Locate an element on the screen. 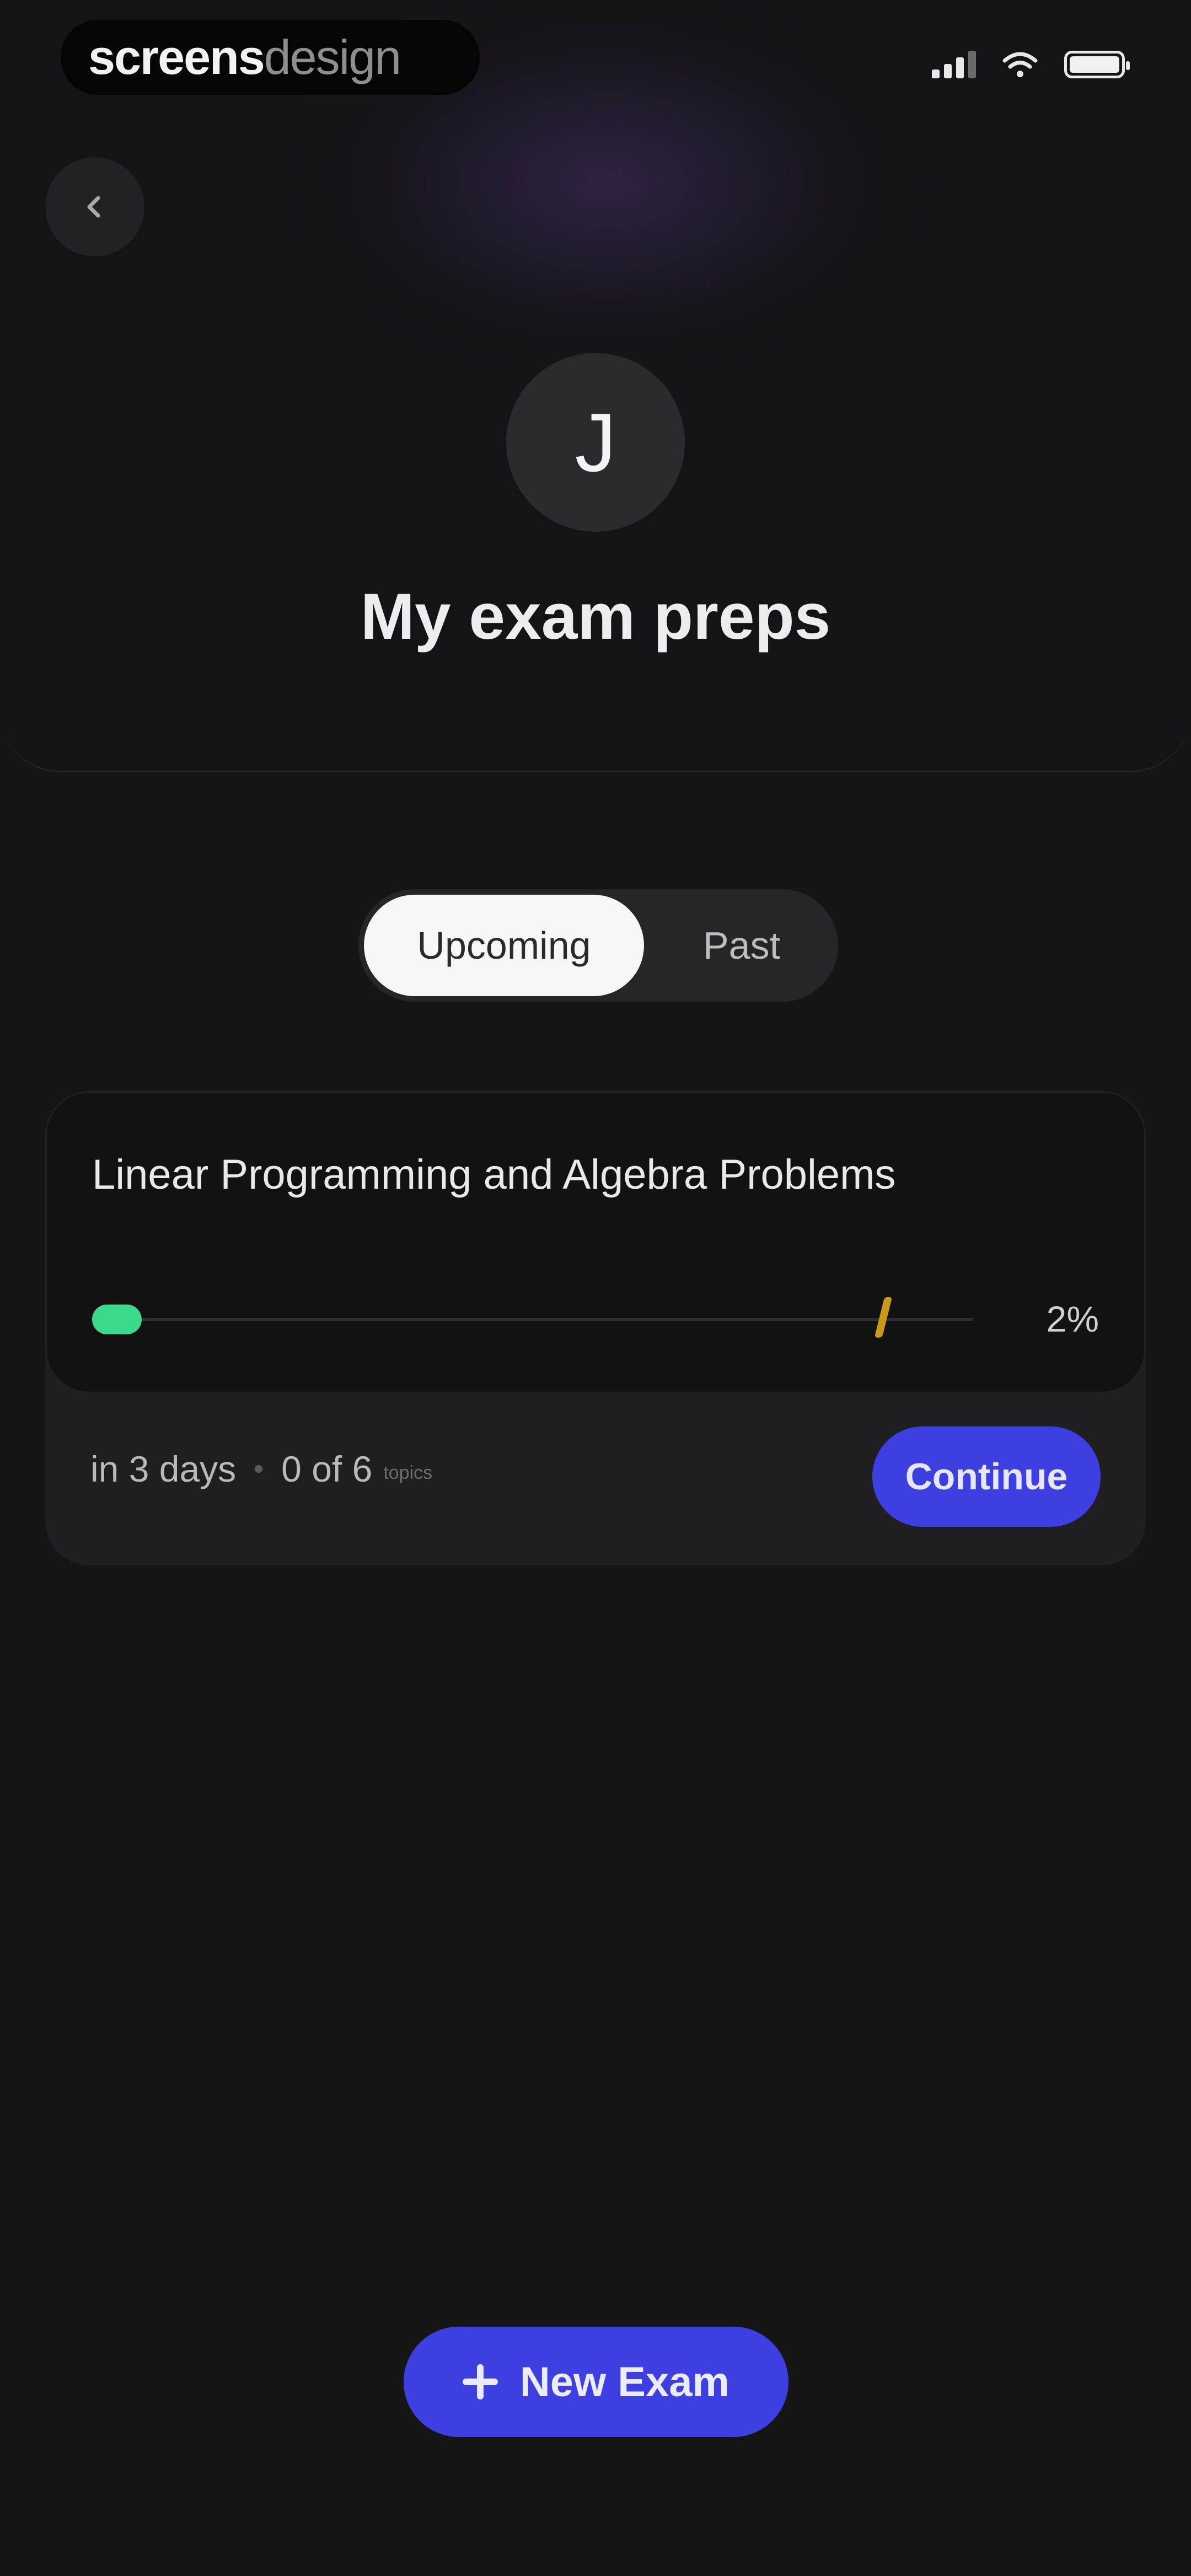  separator-dot is located at coordinates (259, 1469).